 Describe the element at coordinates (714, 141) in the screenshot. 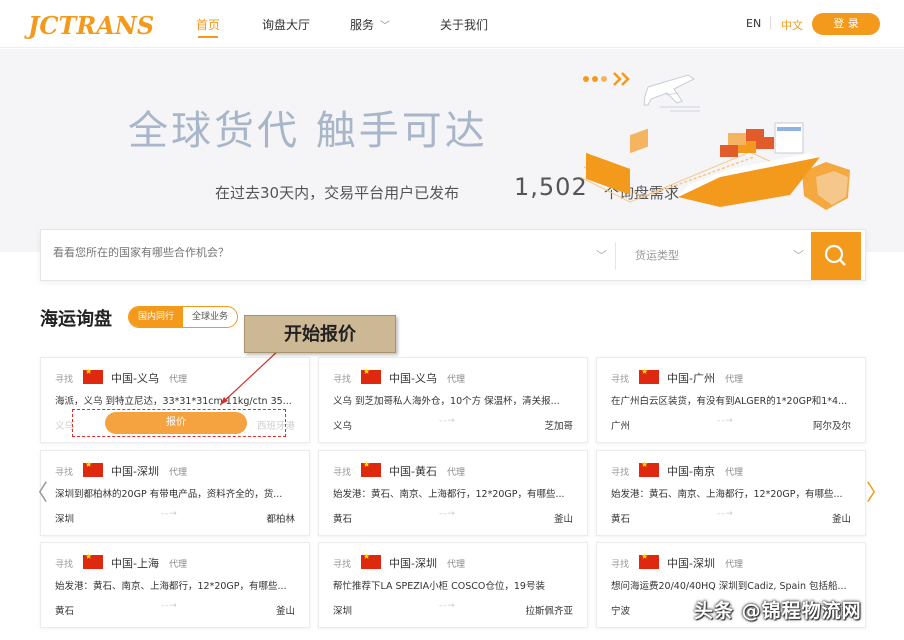

I see `shipping-illustration-icon` at that location.